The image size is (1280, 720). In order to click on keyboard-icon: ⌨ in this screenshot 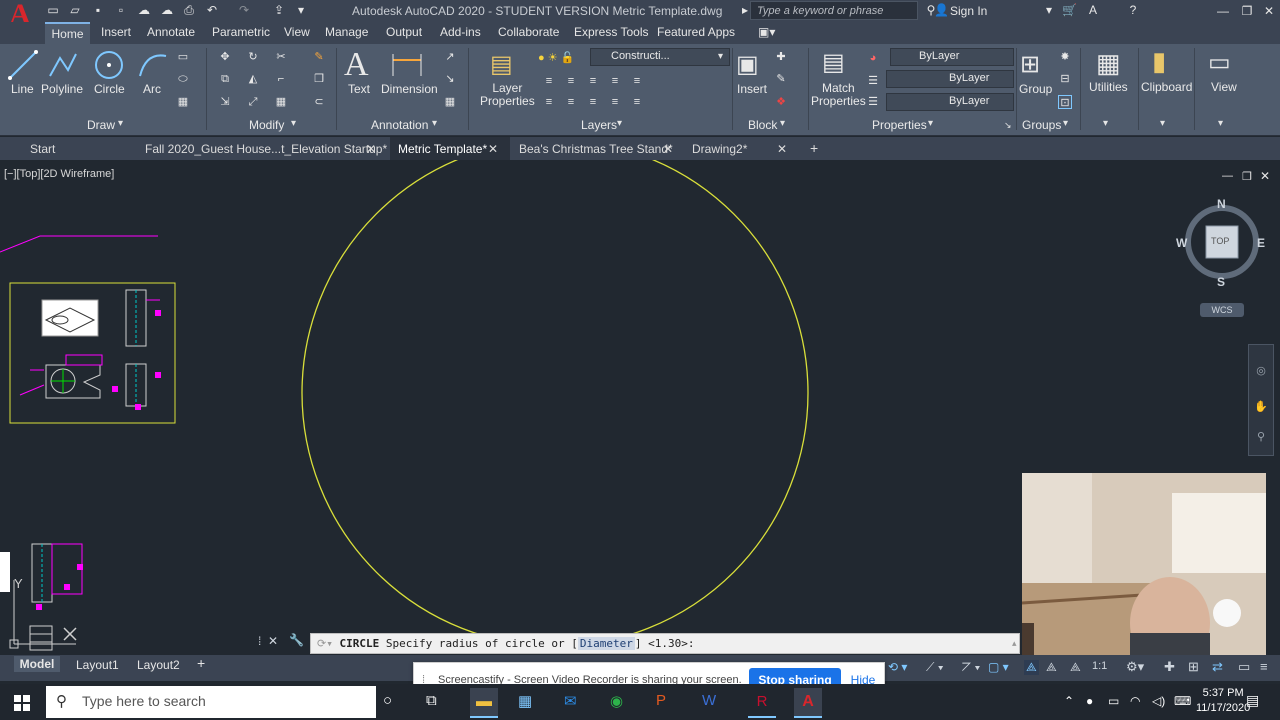, I will do `click(1182, 701)`.